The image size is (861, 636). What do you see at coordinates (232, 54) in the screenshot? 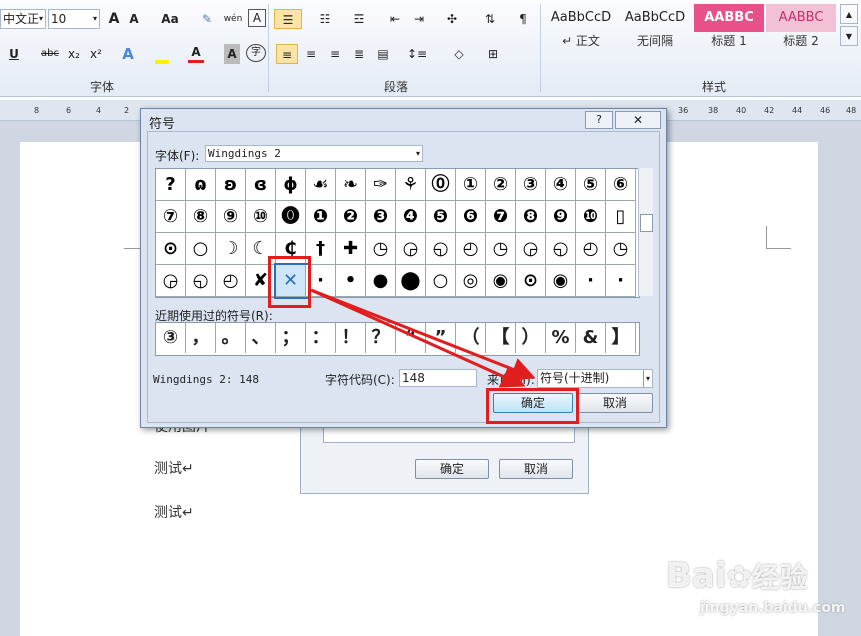
I see `char-shading-button: A` at bounding box center [232, 54].